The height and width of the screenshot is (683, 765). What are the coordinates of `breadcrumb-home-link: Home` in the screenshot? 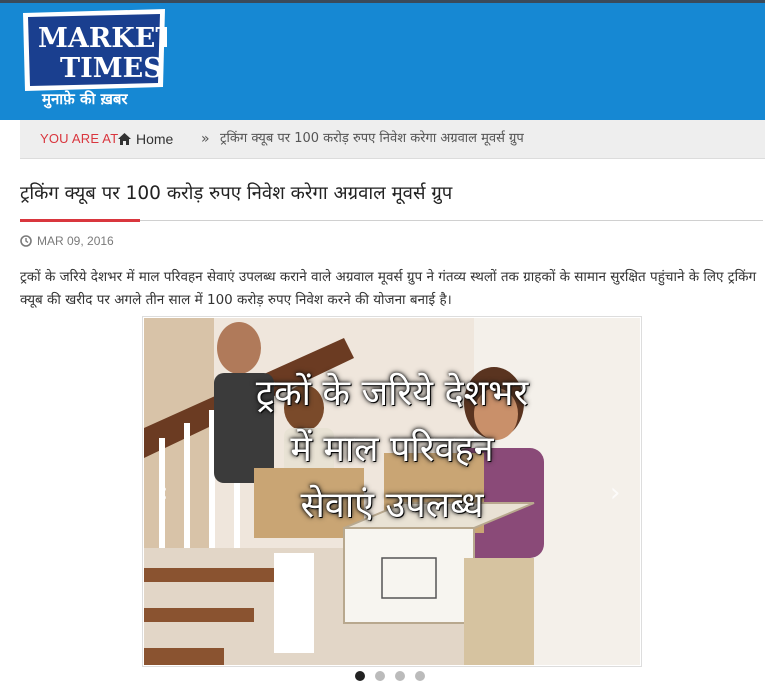 It's located at (145, 139).